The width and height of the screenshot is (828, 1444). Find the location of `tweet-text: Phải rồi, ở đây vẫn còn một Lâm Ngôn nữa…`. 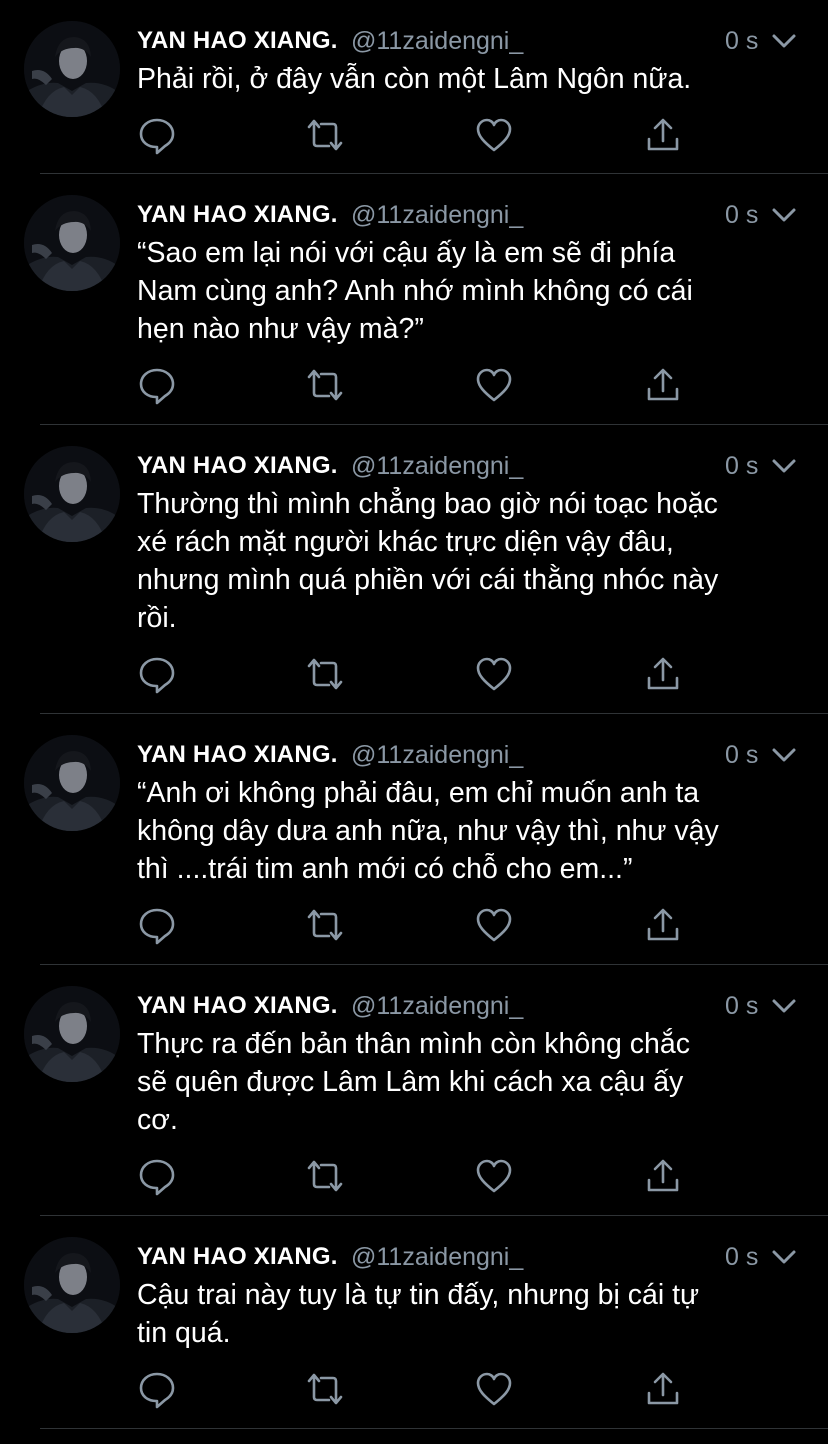

tweet-text: Phải rồi, ở đây vẫn còn một Lâm Ngôn nữa… is located at coordinates (414, 79).